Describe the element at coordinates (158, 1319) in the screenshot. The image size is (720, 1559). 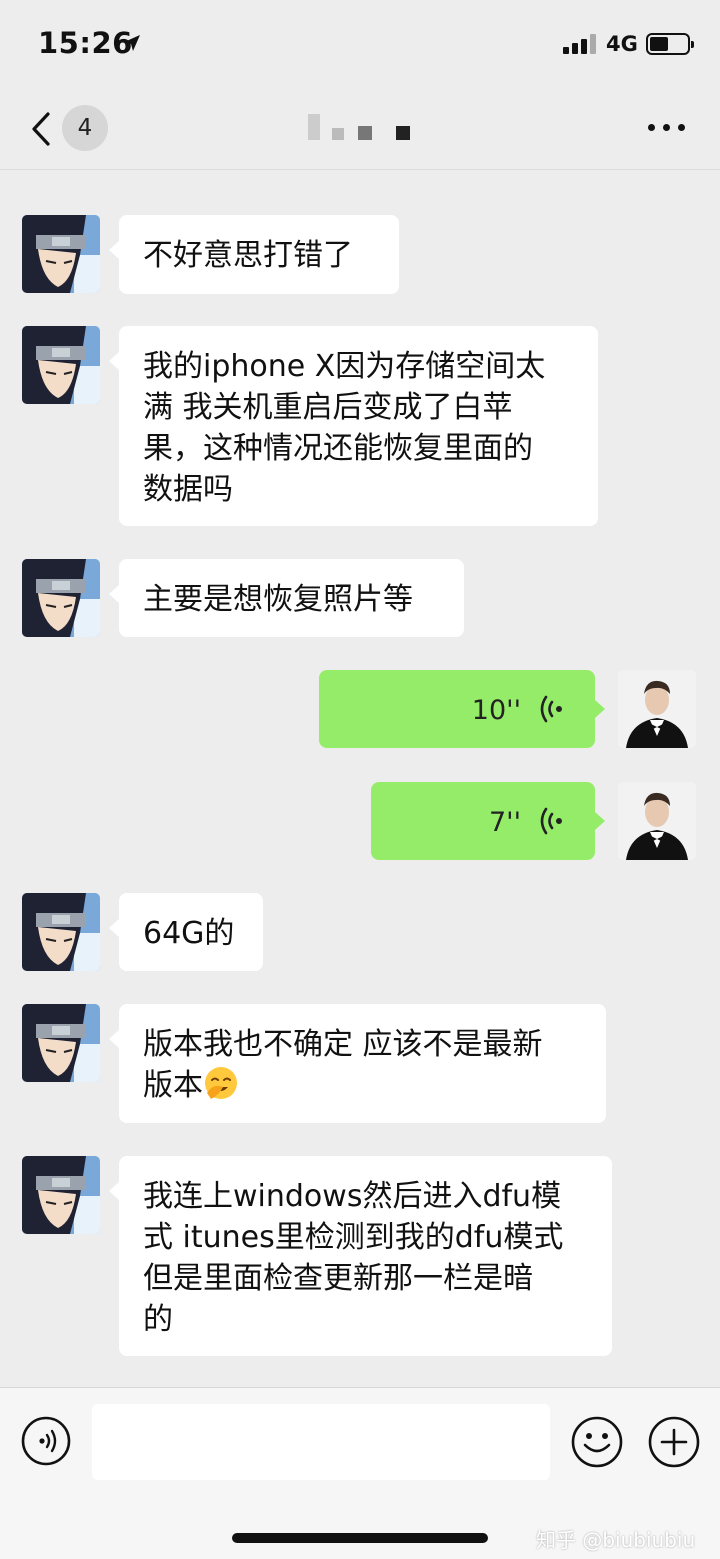
I see `message-line: 的` at that location.